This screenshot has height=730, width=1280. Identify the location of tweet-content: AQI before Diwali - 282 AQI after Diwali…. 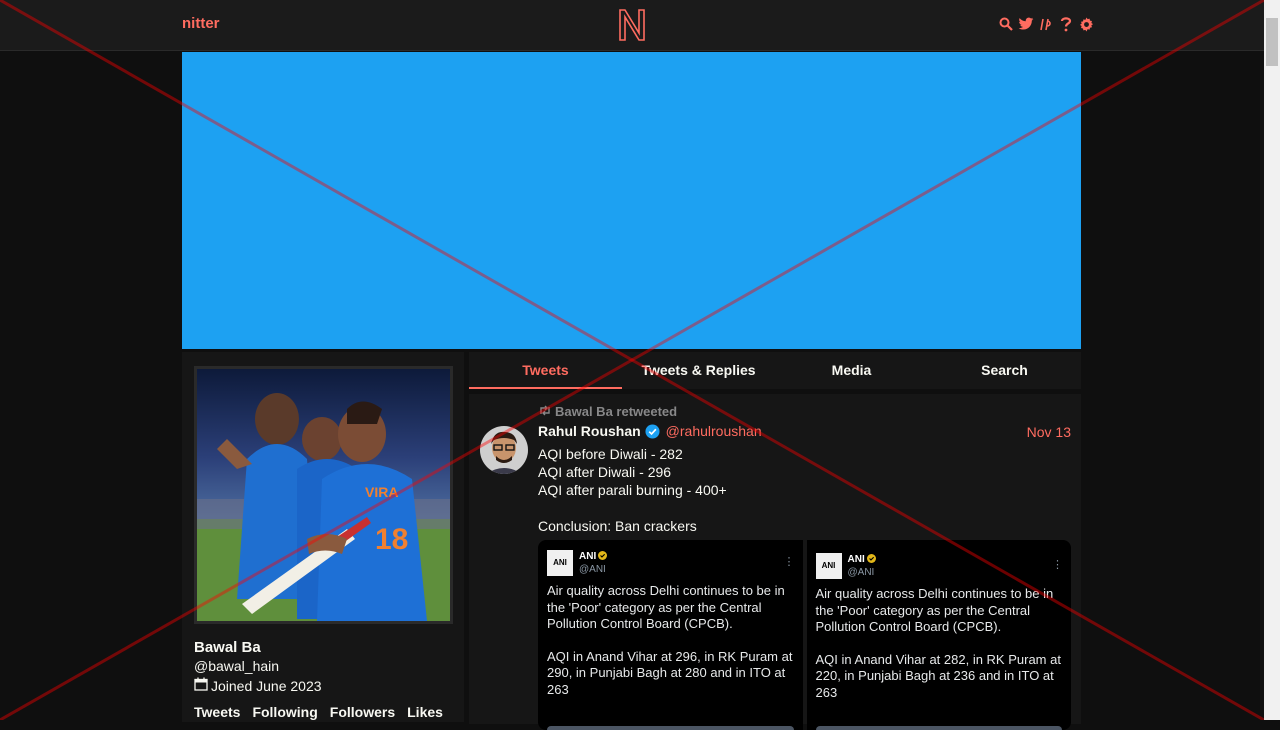
(803, 490).